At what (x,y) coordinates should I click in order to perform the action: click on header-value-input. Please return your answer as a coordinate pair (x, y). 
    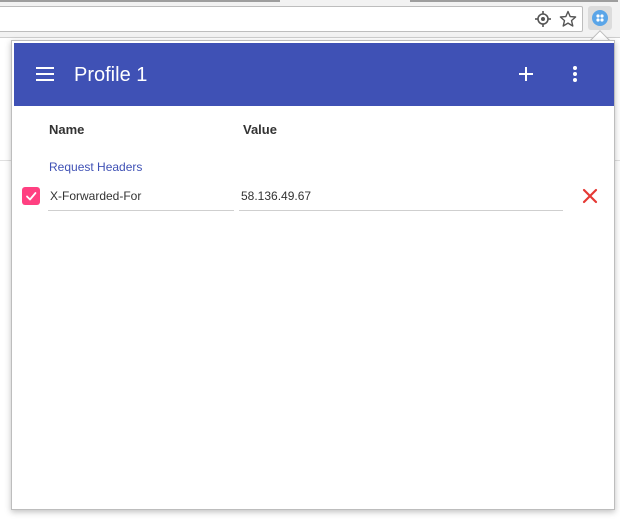
    Looking at the image, I should click on (401, 196).